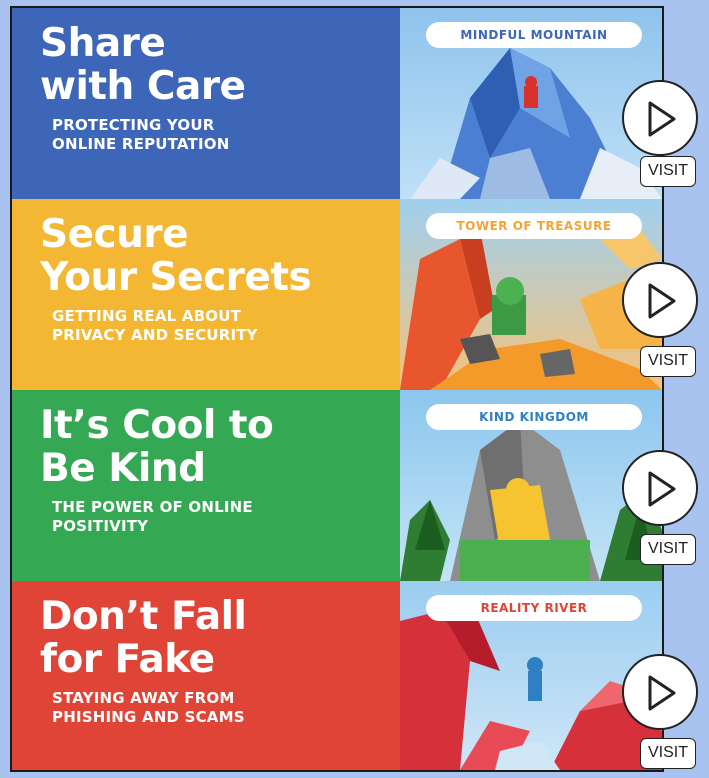  What do you see at coordinates (155, 335) in the screenshot?
I see `subtitle-line: PRIVACY AND SECURITY` at bounding box center [155, 335].